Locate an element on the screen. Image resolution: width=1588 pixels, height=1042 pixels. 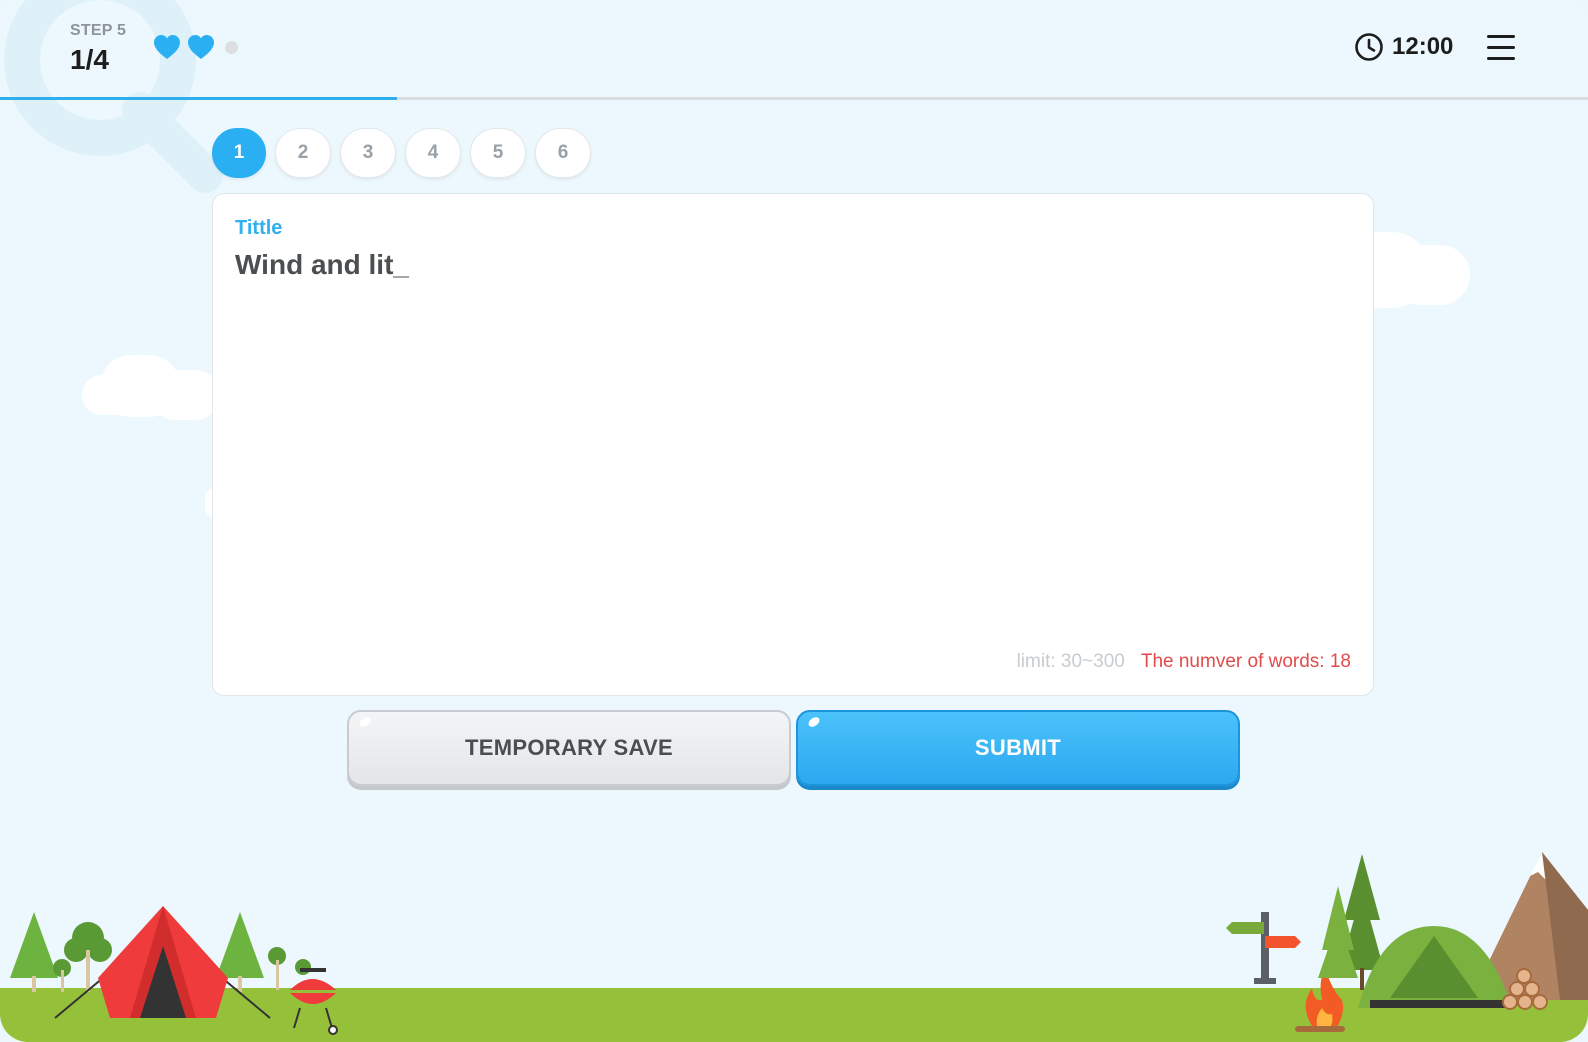
submit-label: SUBMIT is located at coordinates (1018, 747).